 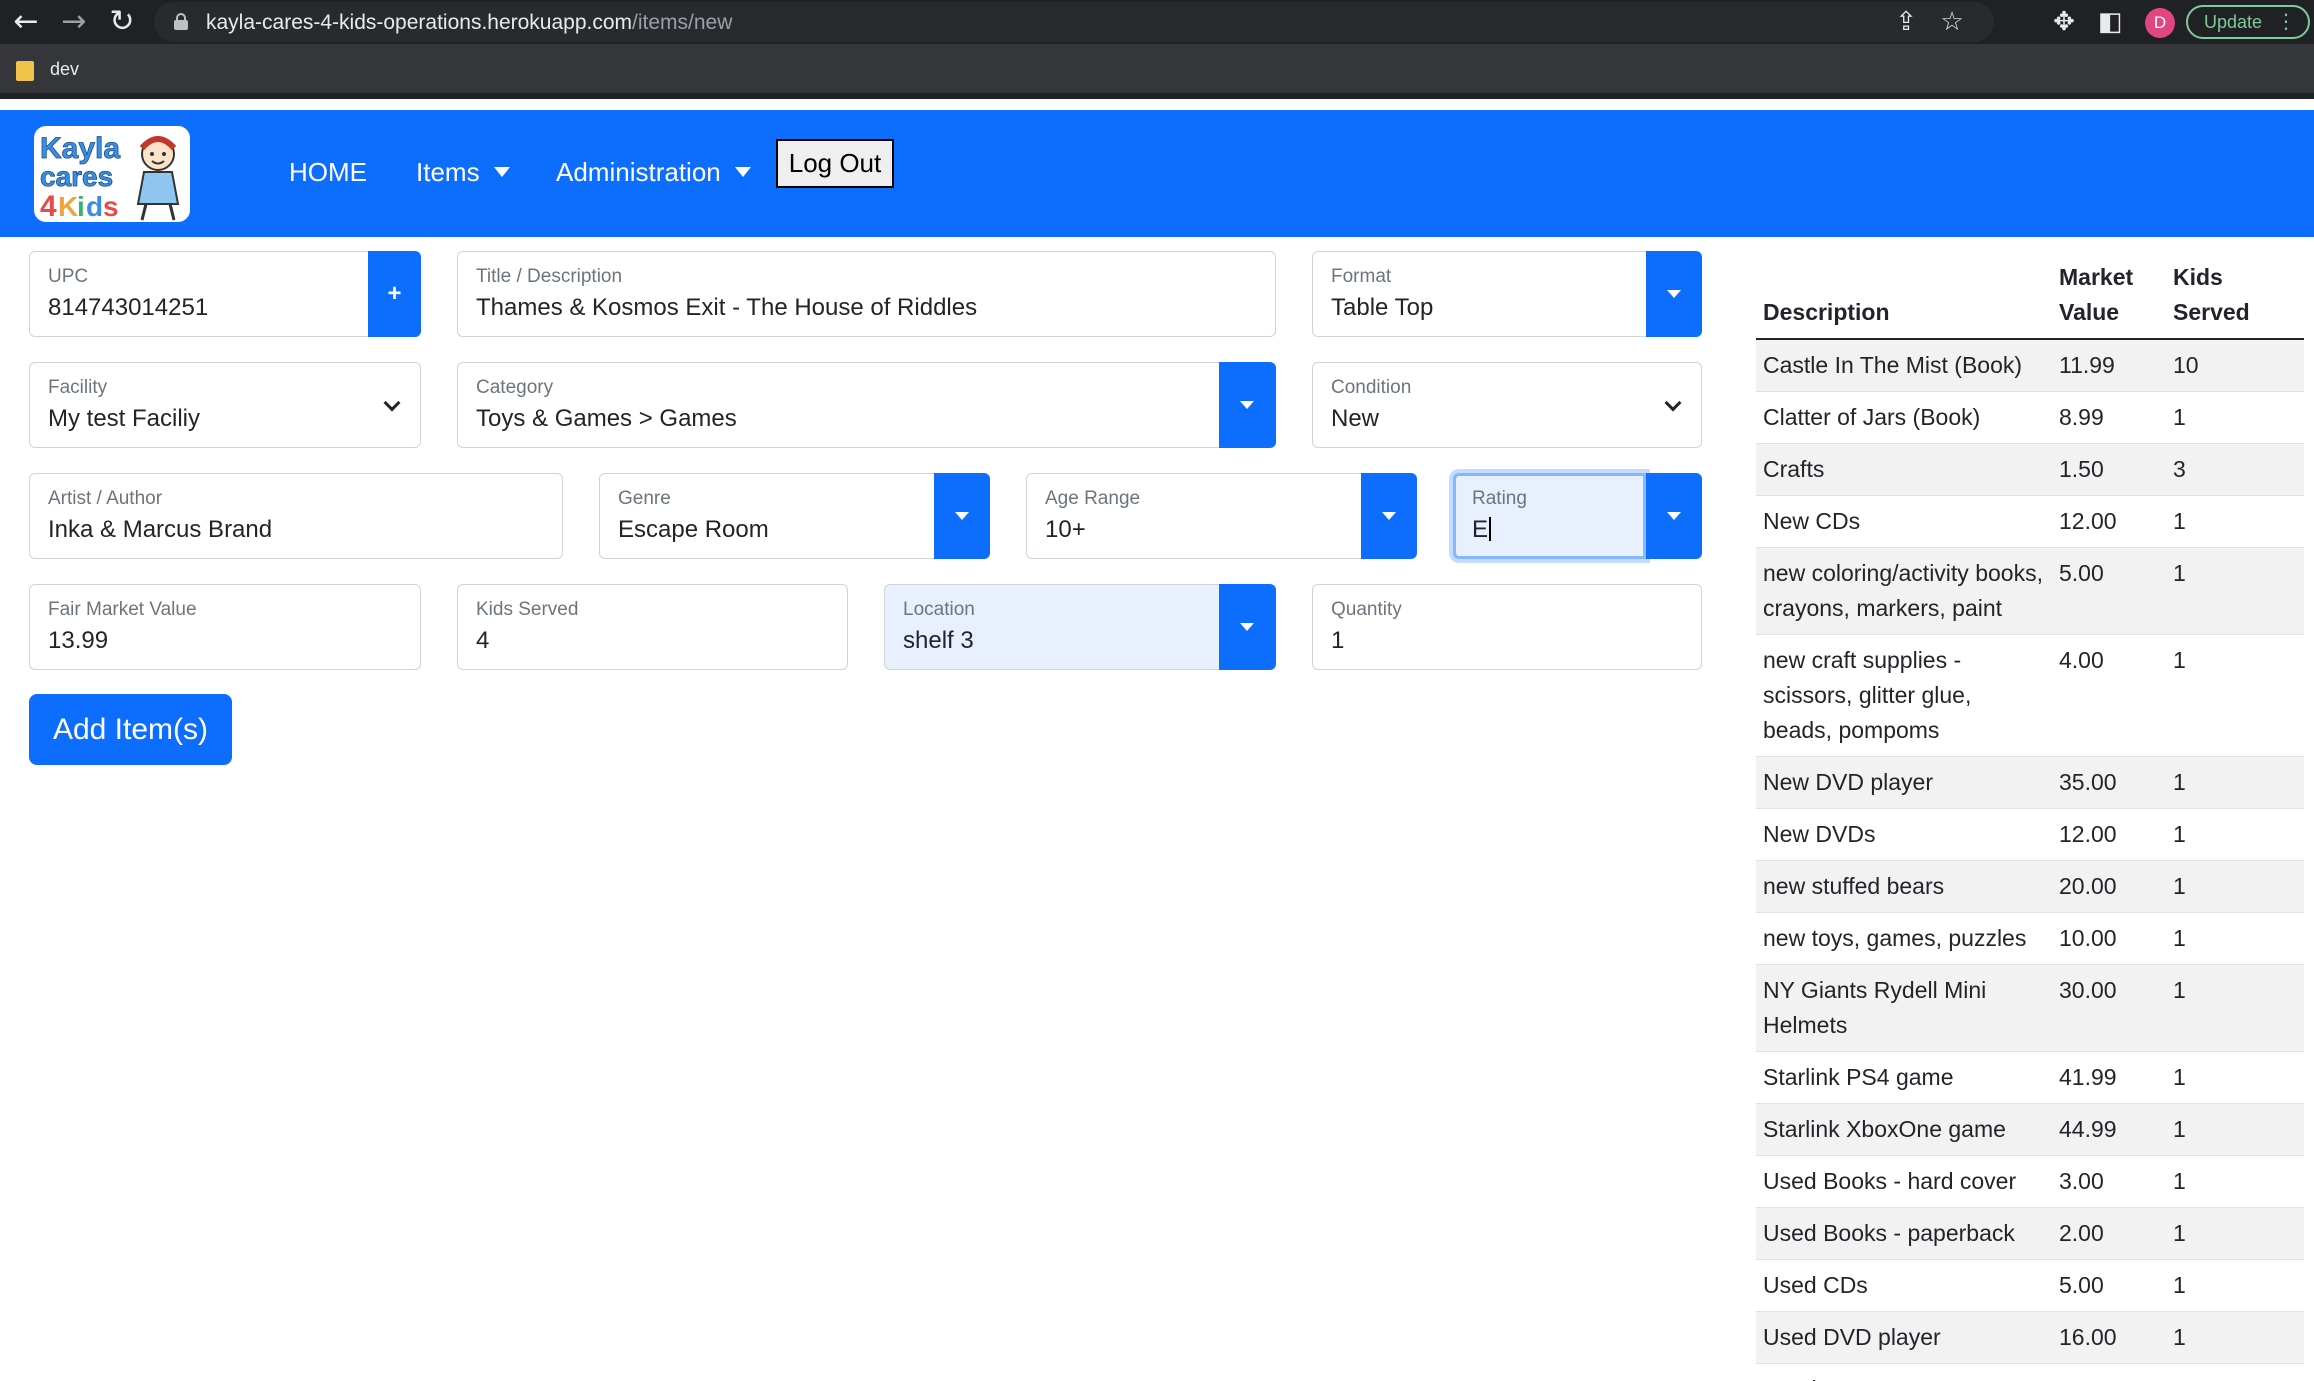 What do you see at coordinates (2109, 1181) in the screenshot?
I see `market-value-cell: 3.00` at bounding box center [2109, 1181].